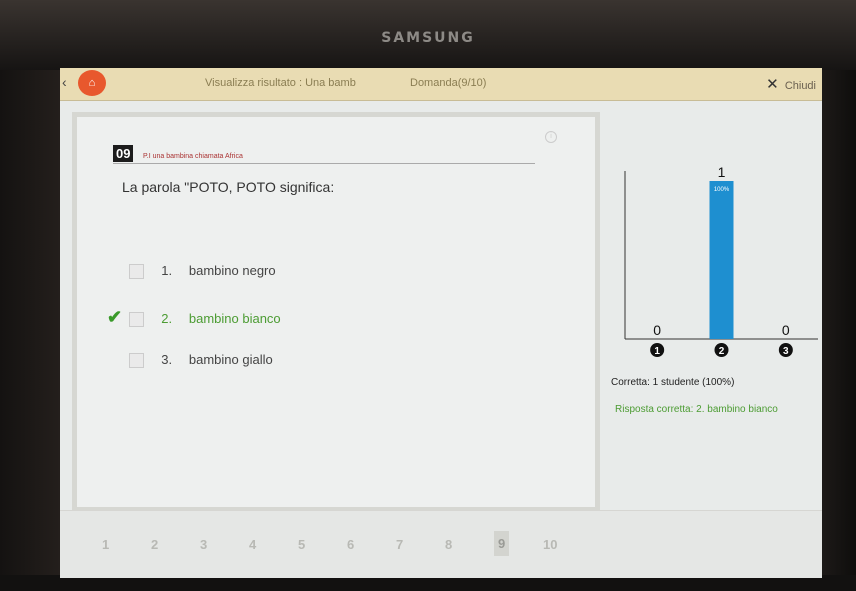  Describe the element at coordinates (673, 382) in the screenshot. I see `correct-count: Corretta: 1 studente (100%)` at that location.